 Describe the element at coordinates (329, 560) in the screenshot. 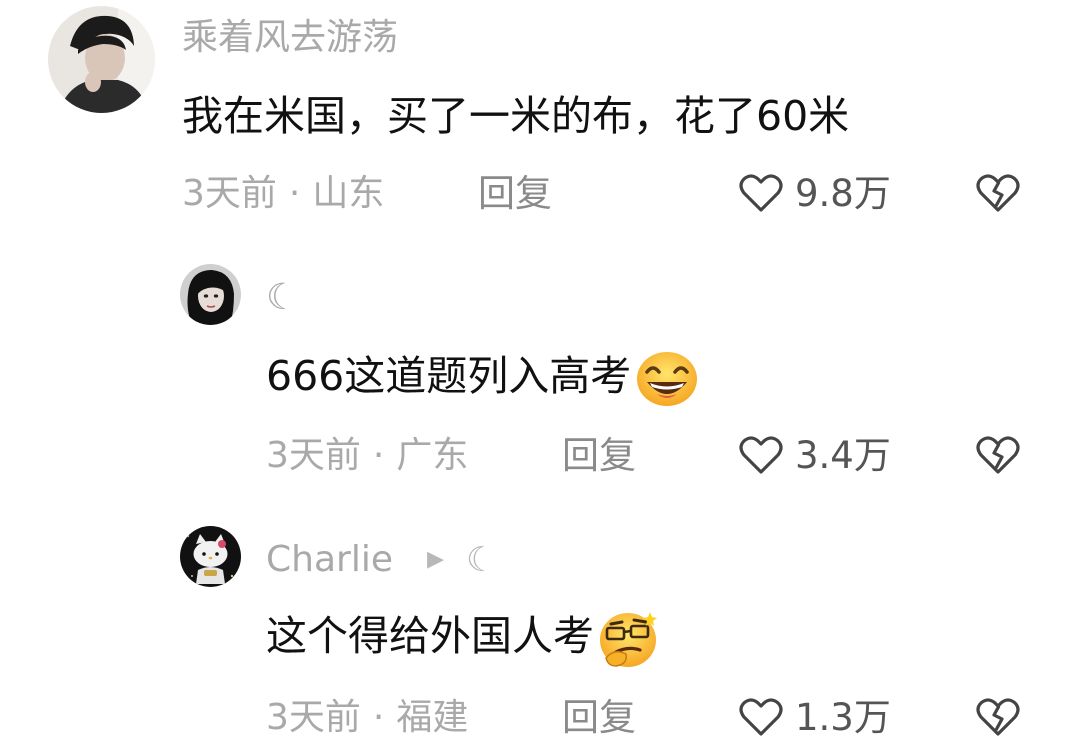

I see `username: Charlie` at that location.